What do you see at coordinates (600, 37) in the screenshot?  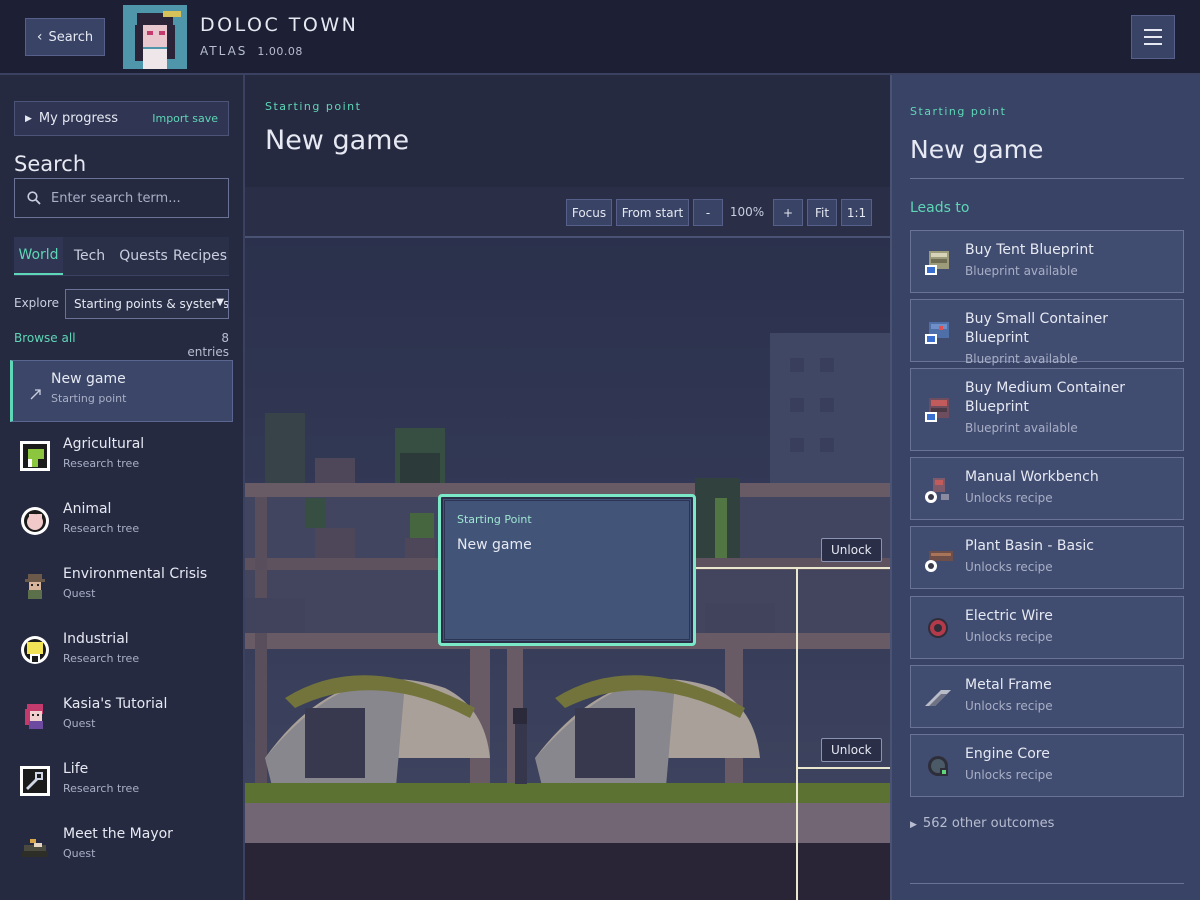 I see `app-header: ‹ Search DOLOC TOWN ATLAS 1.00.08` at bounding box center [600, 37].